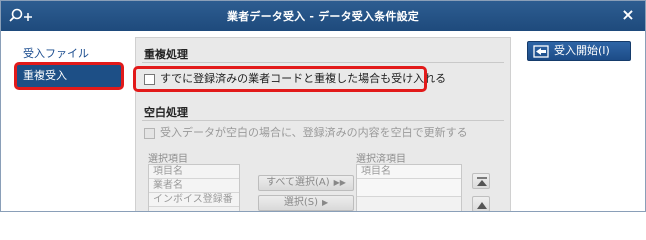  What do you see at coordinates (149, 133) in the screenshot?
I see `blank-checkbox` at bounding box center [149, 133].